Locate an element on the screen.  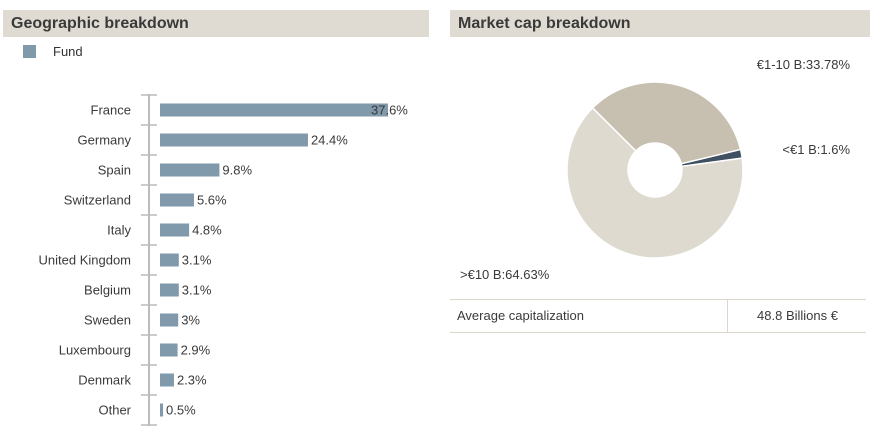
pie-slice-label: €1-10 B:33.78% is located at coordinates (804, 64).